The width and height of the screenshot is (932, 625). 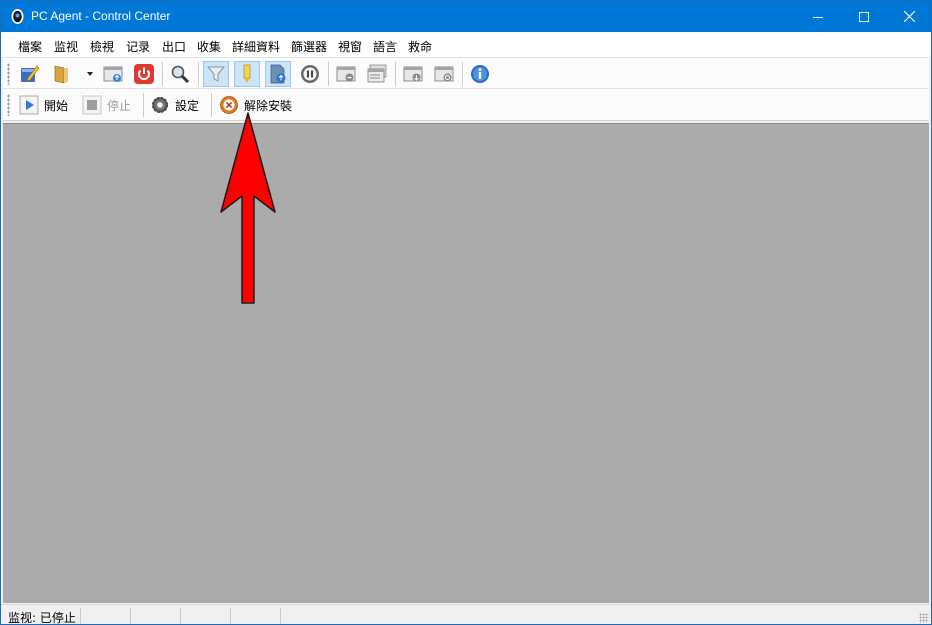 I want to click on status-bar: 监视: 已停止, so click(x=466, y=614).